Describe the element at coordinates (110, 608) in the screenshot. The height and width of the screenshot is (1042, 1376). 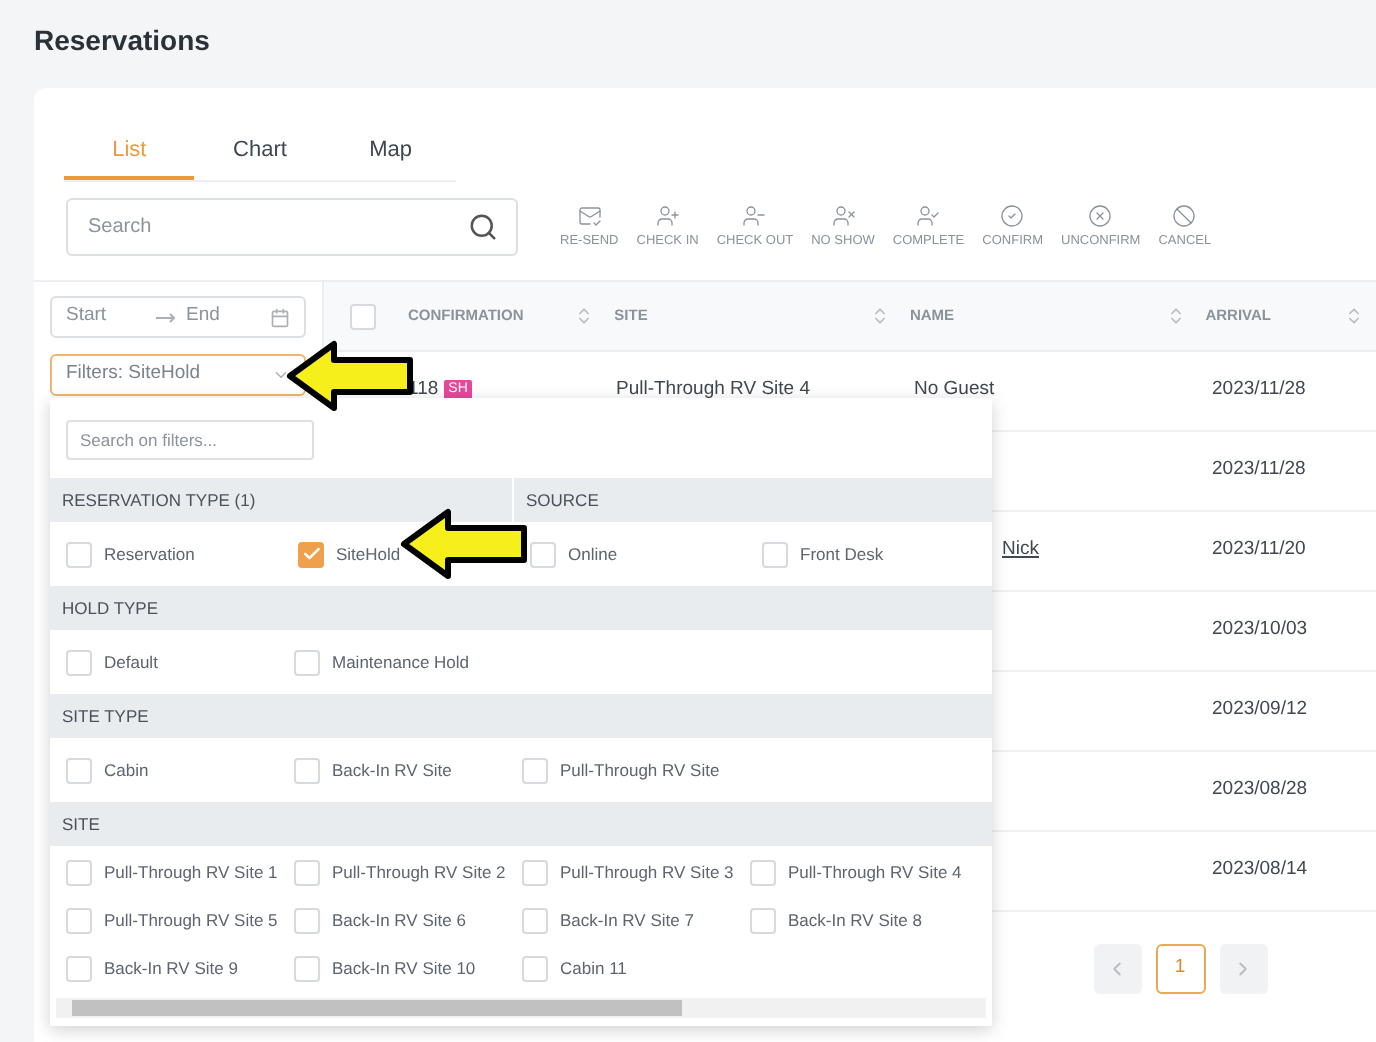
I see `section-header: HOLD TYPE` at that location.